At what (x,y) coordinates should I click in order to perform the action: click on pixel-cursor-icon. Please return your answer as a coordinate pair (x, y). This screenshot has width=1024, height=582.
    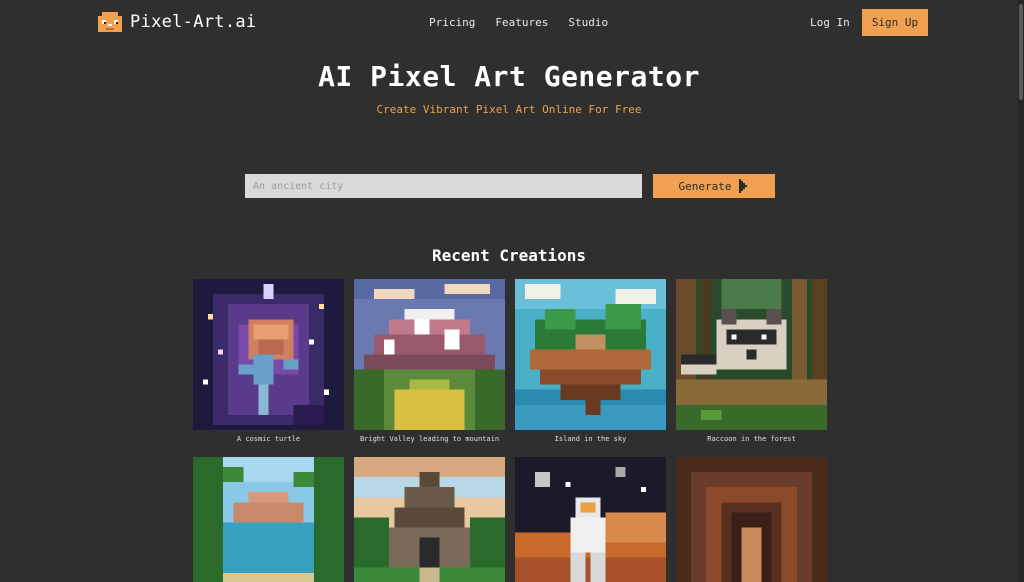
    Looking at the image, I should click on (743, 186).